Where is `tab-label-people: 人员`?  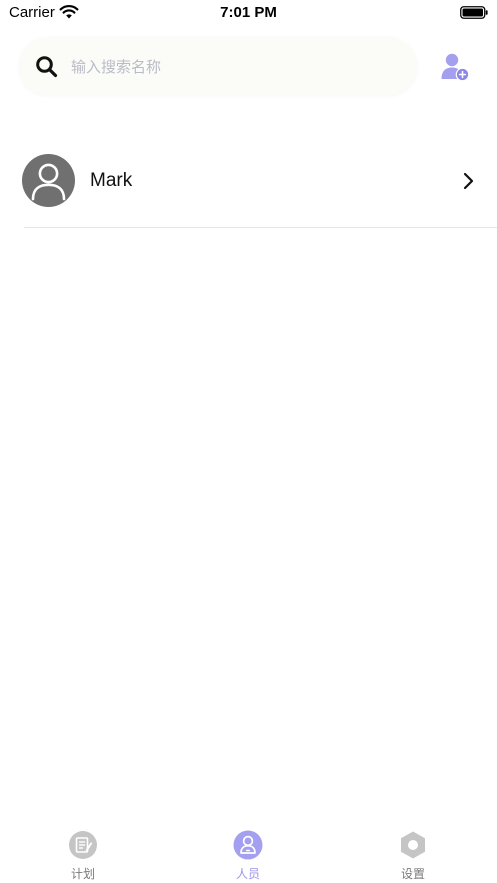
tab-label-people: 人员 is located at coordinates (247, 874).